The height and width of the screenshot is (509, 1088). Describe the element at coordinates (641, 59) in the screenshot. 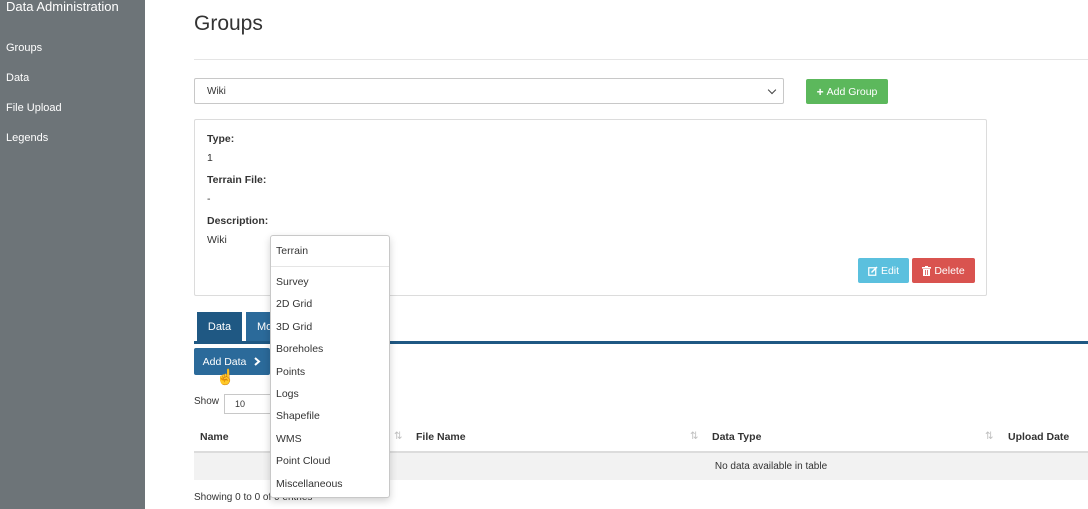

I see `title-divider` at that location.